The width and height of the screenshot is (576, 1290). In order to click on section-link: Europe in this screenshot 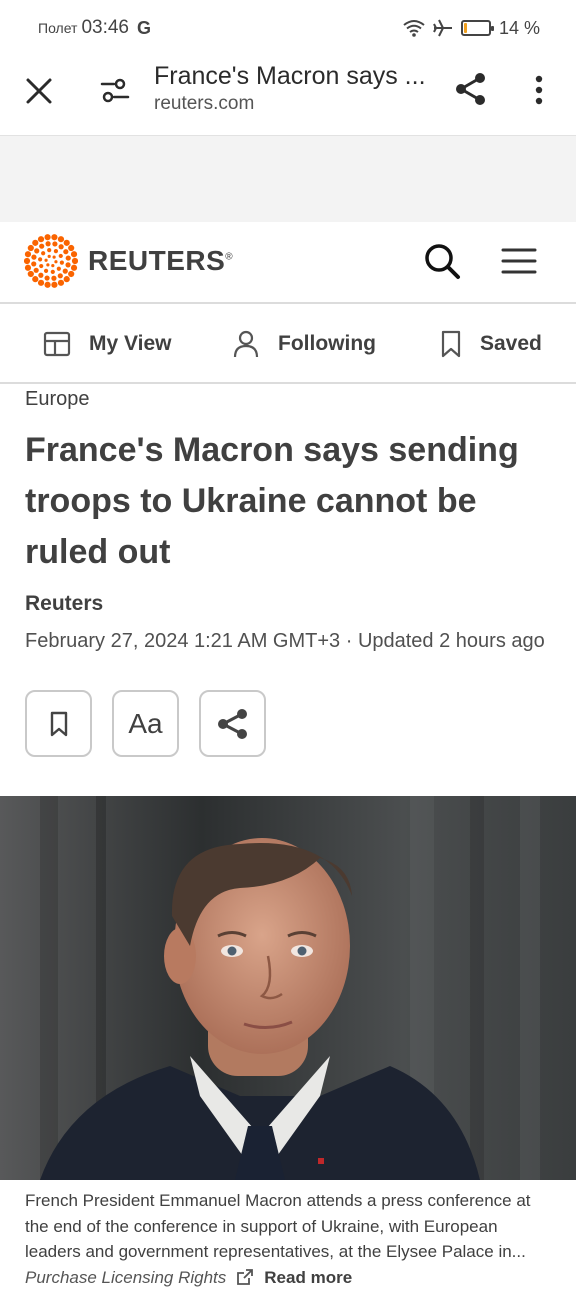, I will do `click(292, 399)`.